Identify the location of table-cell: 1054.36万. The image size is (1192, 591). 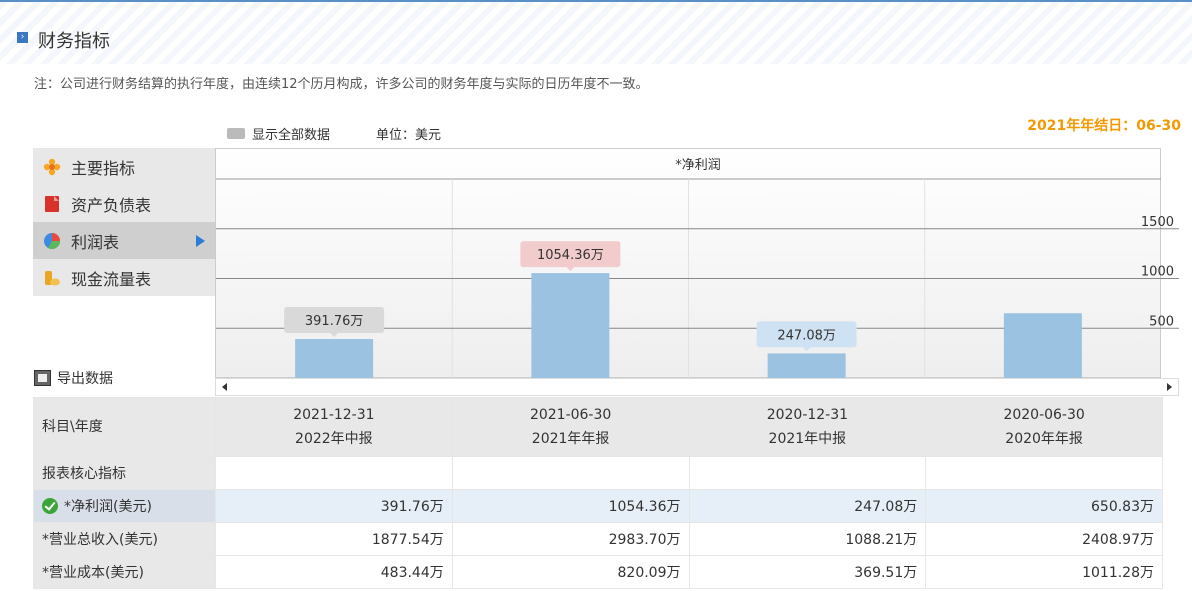
(570, 506).